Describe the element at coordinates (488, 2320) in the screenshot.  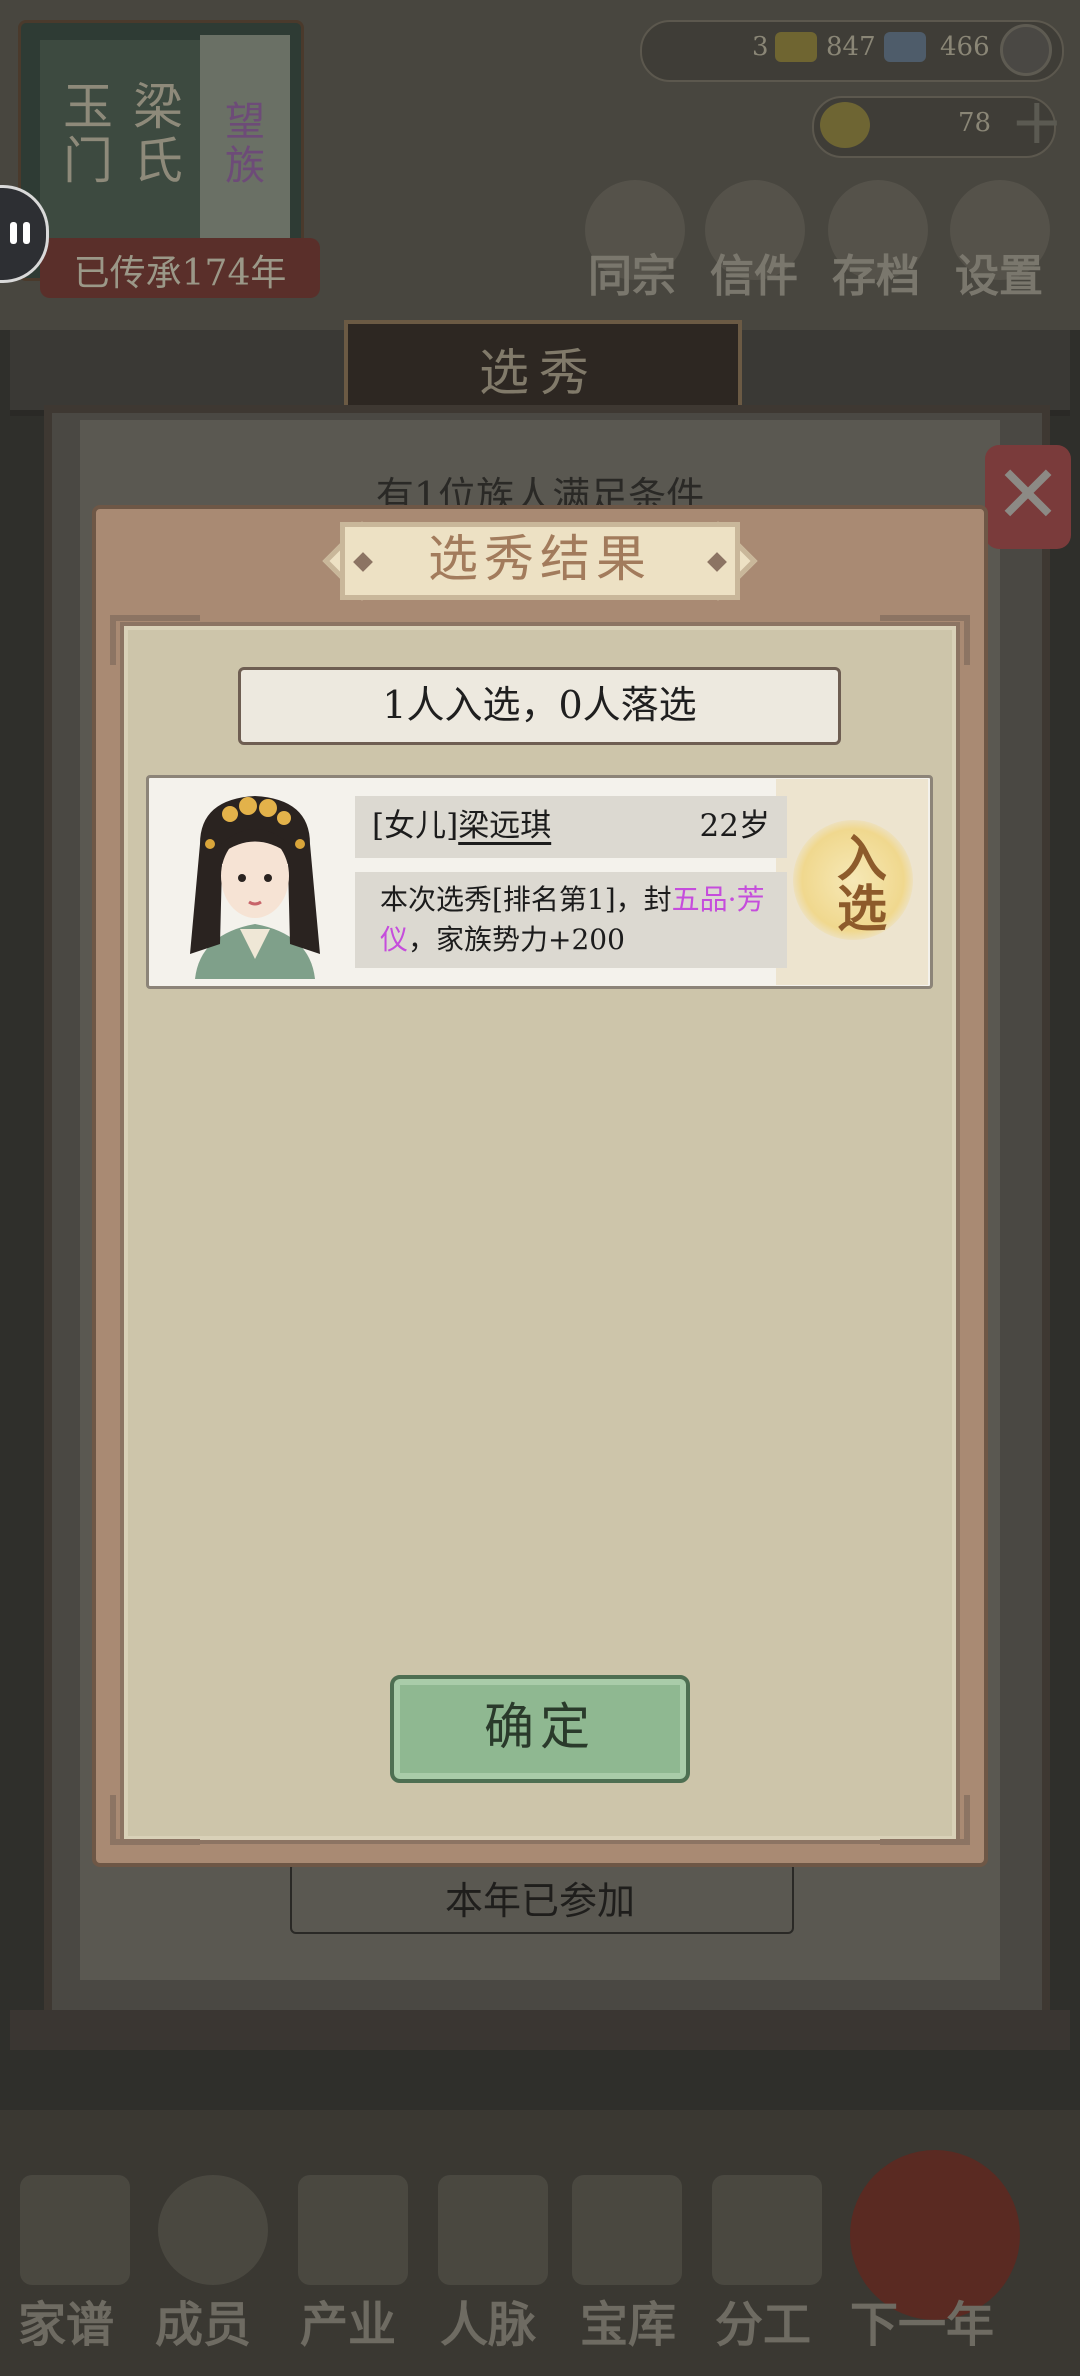
I see `nav-connections: 人脉` at that location.